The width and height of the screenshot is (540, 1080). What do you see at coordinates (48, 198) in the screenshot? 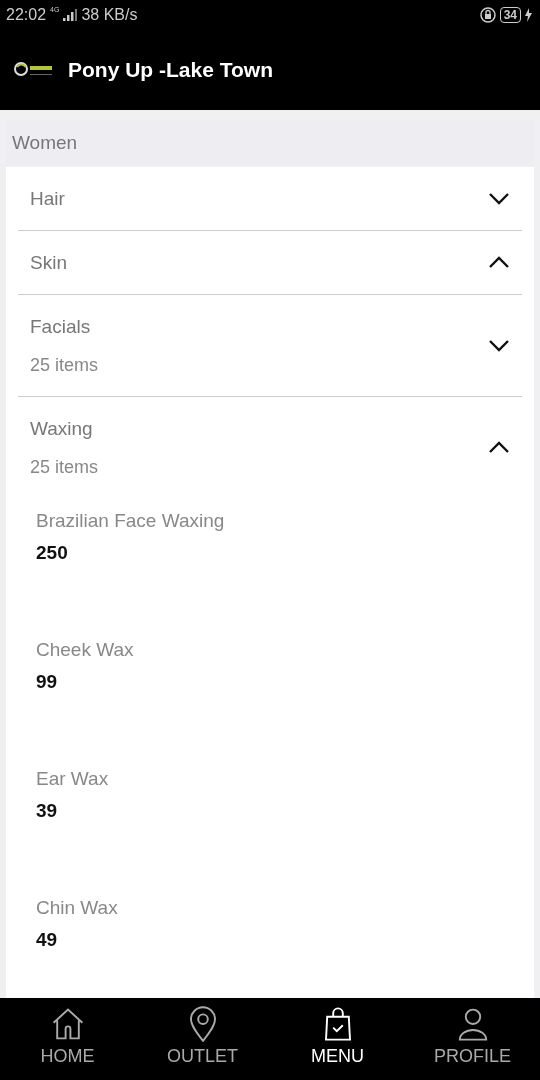
I see `category-name: Hair` at bounding box center [48, 198].